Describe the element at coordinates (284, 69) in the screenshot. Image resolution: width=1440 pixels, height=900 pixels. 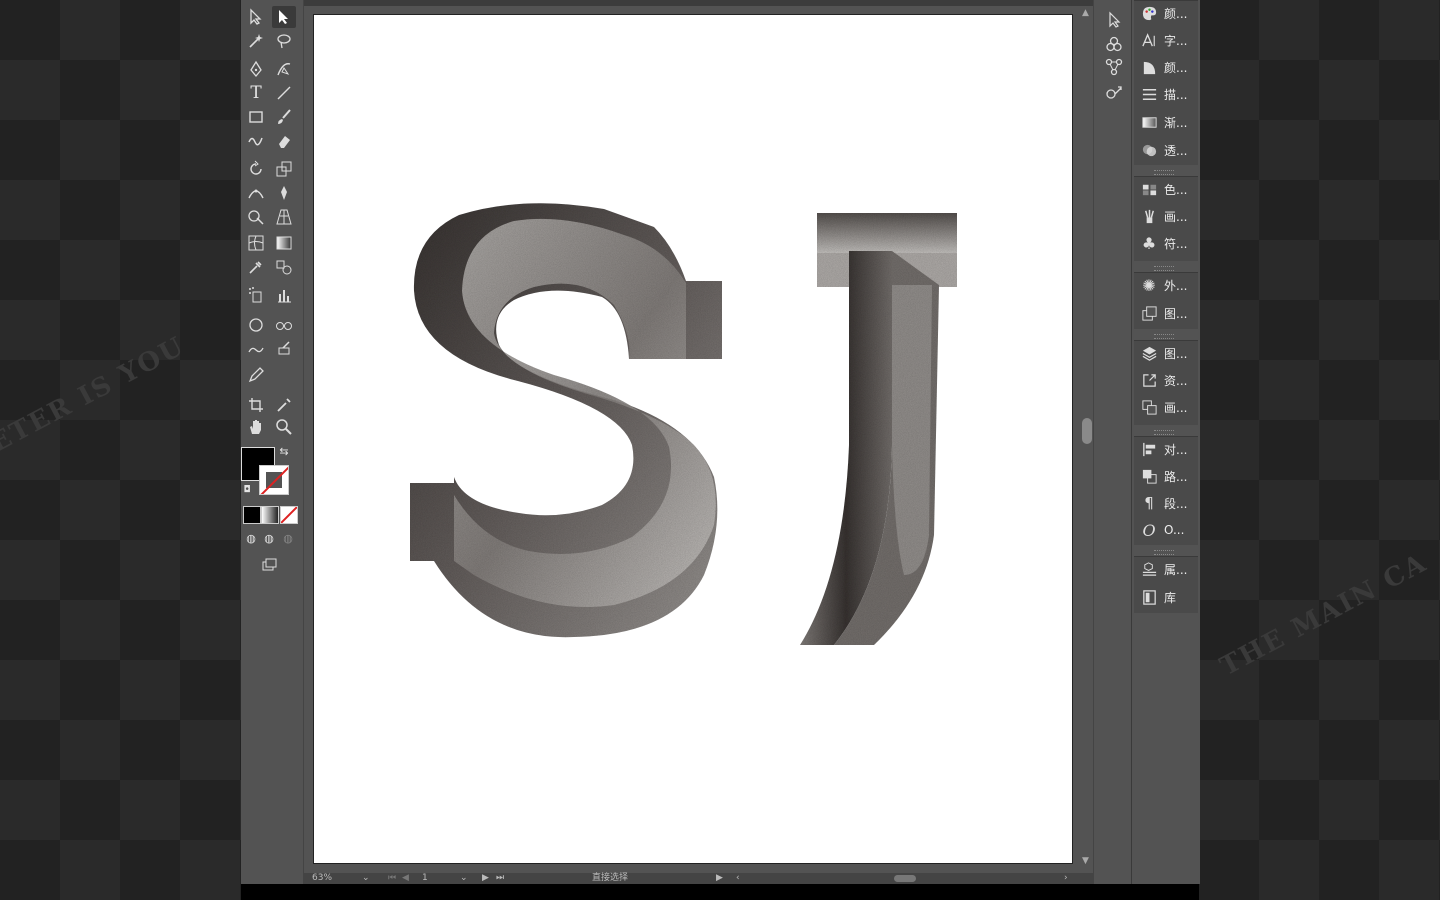
I see `curvature-icon` at that location.